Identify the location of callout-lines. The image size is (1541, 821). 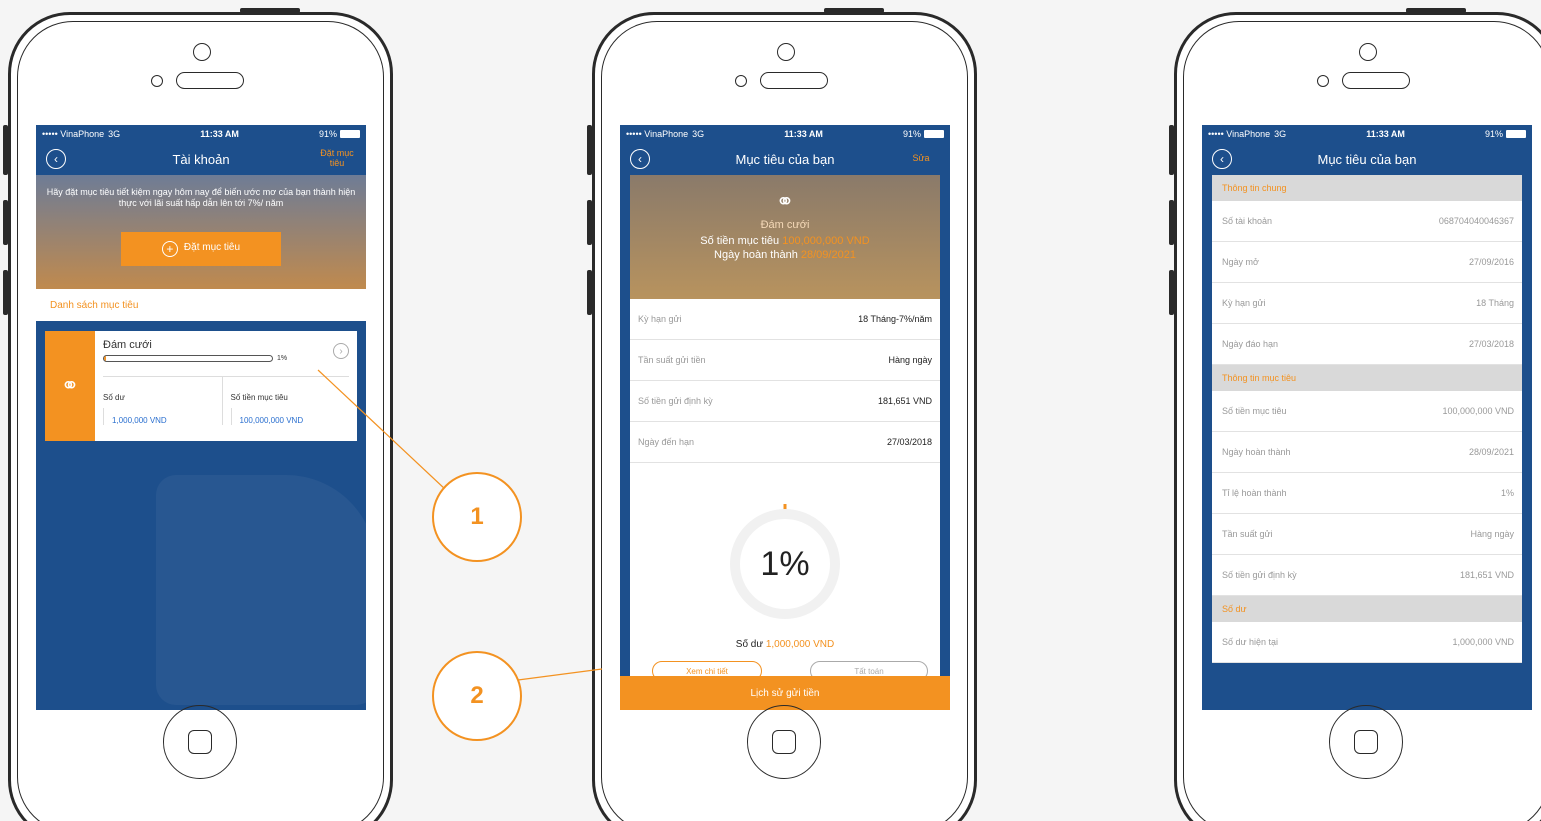
(460, 525).